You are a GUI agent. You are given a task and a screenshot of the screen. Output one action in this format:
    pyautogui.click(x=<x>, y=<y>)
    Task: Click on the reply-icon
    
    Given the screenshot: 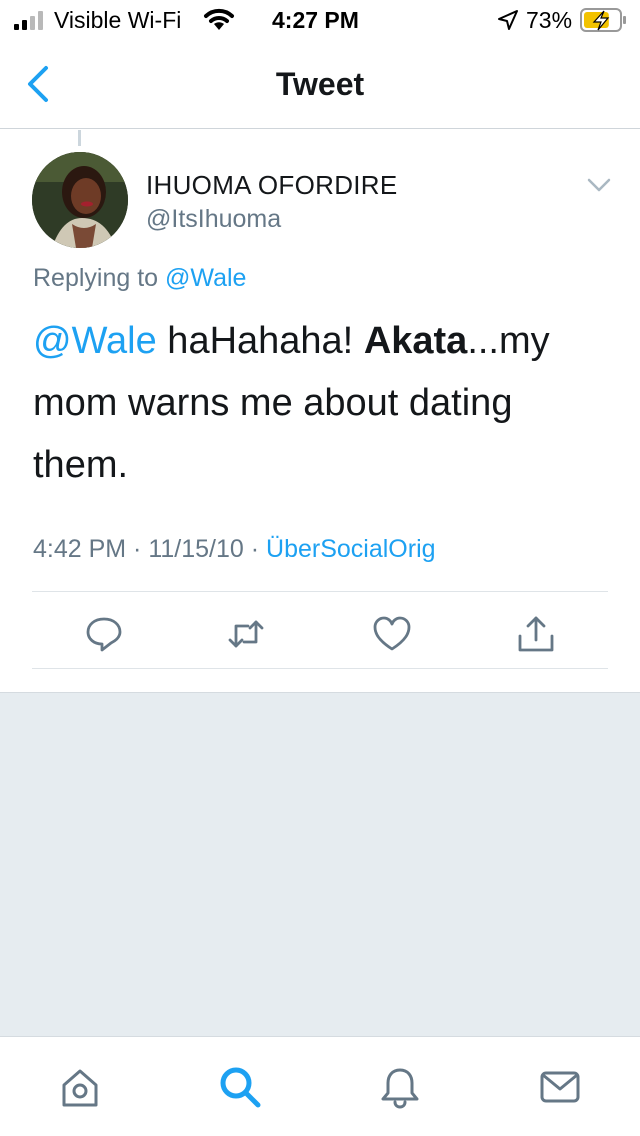 What is the action you would take?
    pyautogui.click(x=104, y=634)
    